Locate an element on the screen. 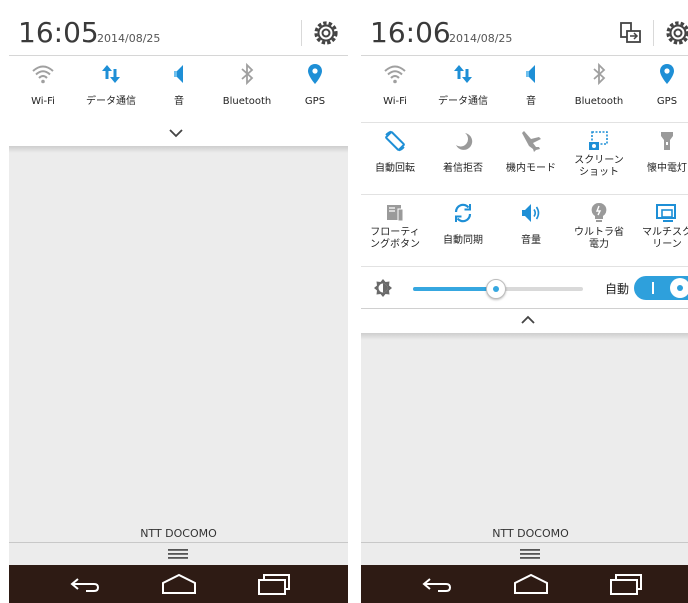  tile-label: 機内モード is located at coordinates (531, 168).